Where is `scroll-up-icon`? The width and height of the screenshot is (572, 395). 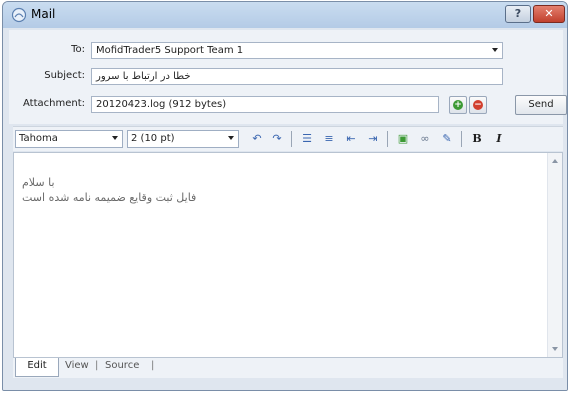
scroll-up-icon is located at coordinates (555, 161).